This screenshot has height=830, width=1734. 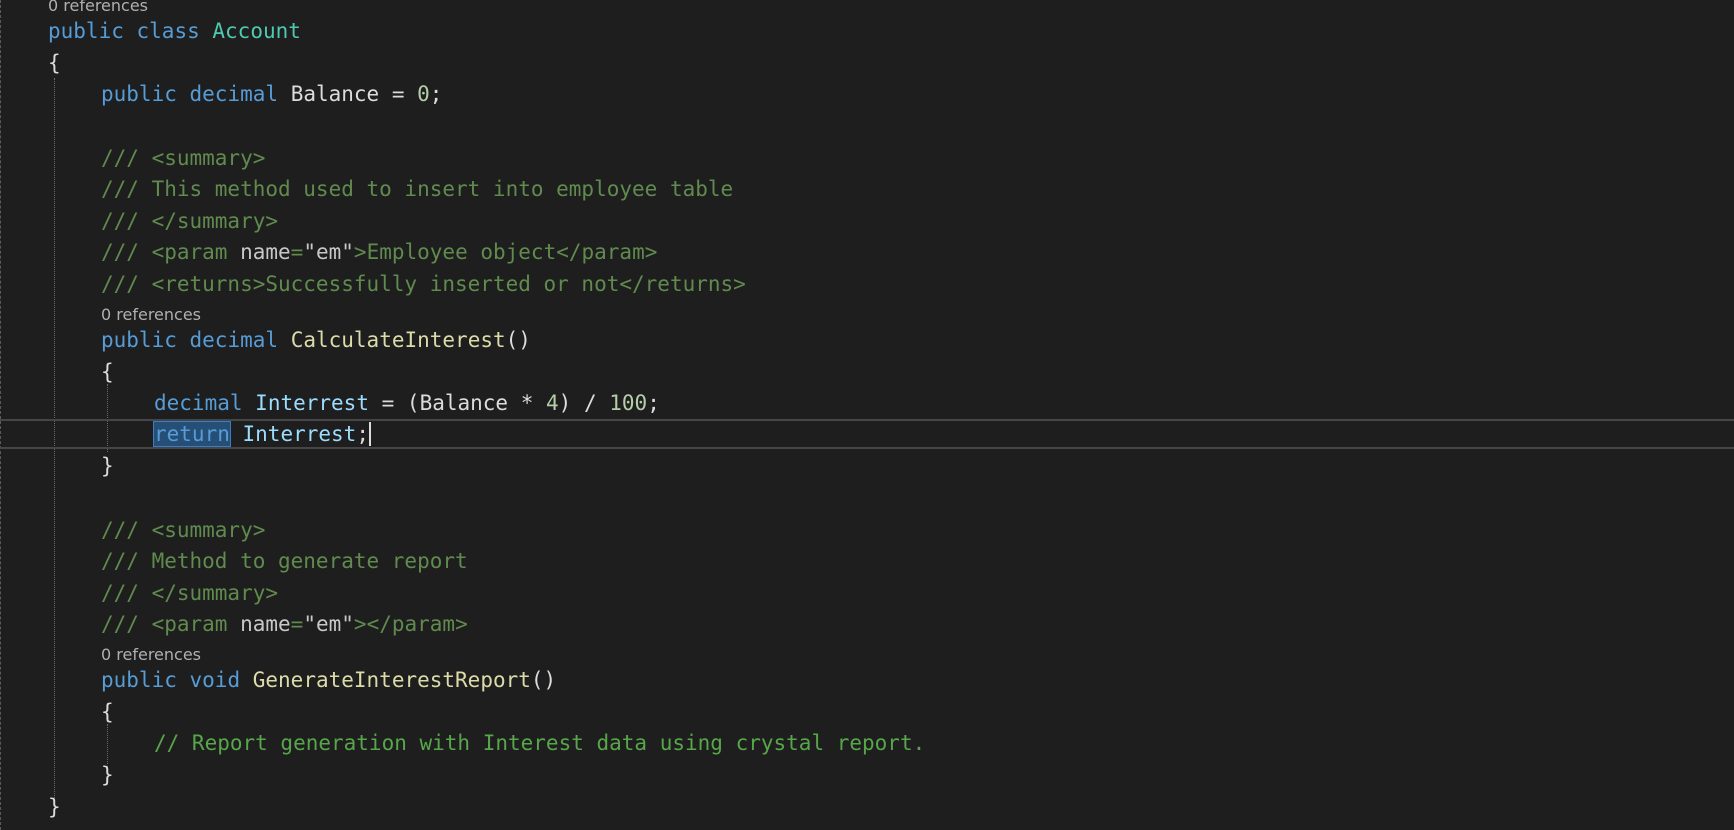 I want to click on code-line-11: decimal Interrest = (Balance * 4) / 100;, so click(x=407, y=403).